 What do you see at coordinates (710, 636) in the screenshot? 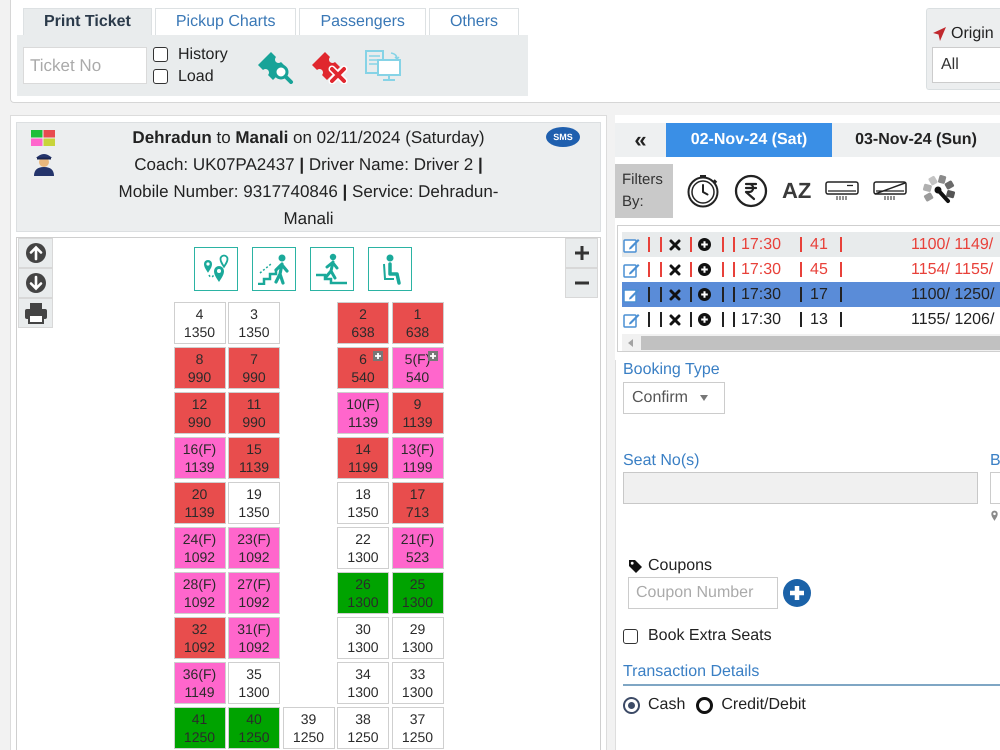
I see `extra-seats-label: Book Extra Seats` at bounding box center [710, 636].